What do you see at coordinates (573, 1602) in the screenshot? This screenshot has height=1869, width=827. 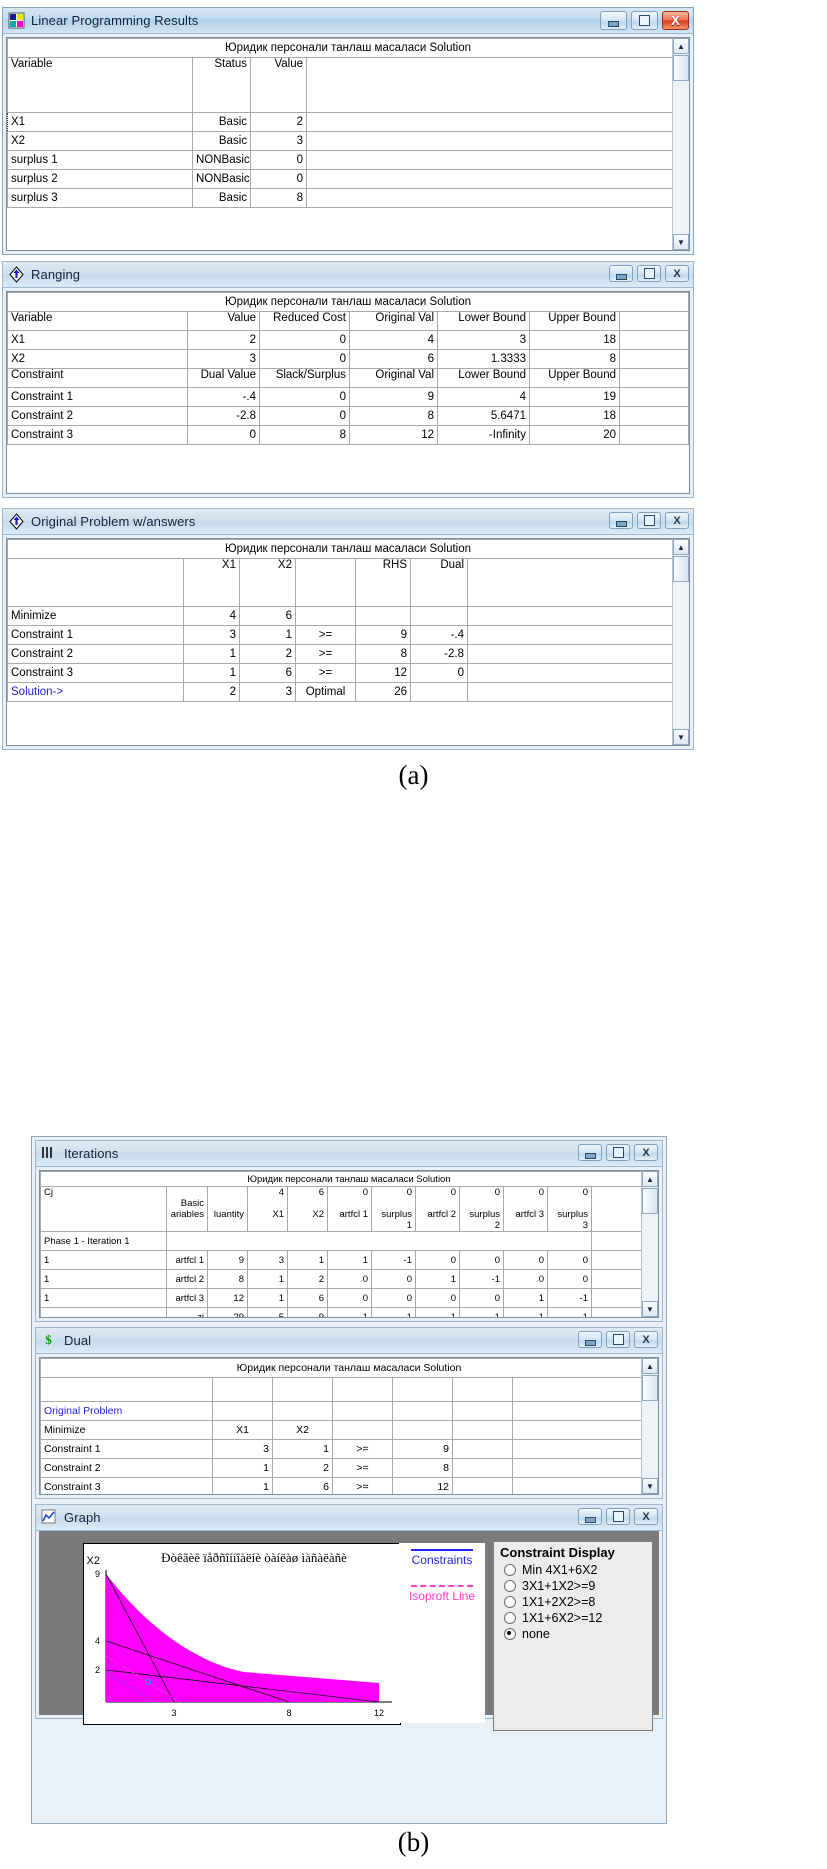 I see `radio-option-c2: 1X1+2X2>=8` at bounding box center [573, 1602].